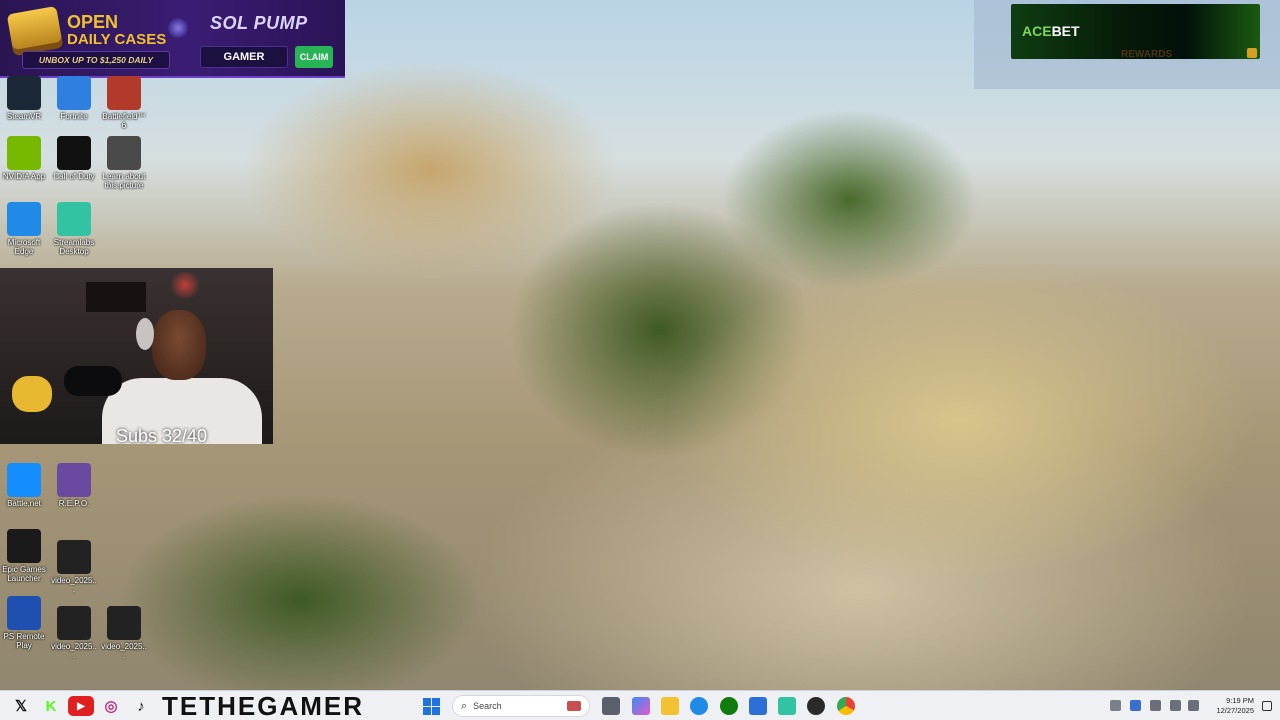 This screenshot has width=1280, height=720. I want to click on search-icon: ⌕, so click(464, 705).